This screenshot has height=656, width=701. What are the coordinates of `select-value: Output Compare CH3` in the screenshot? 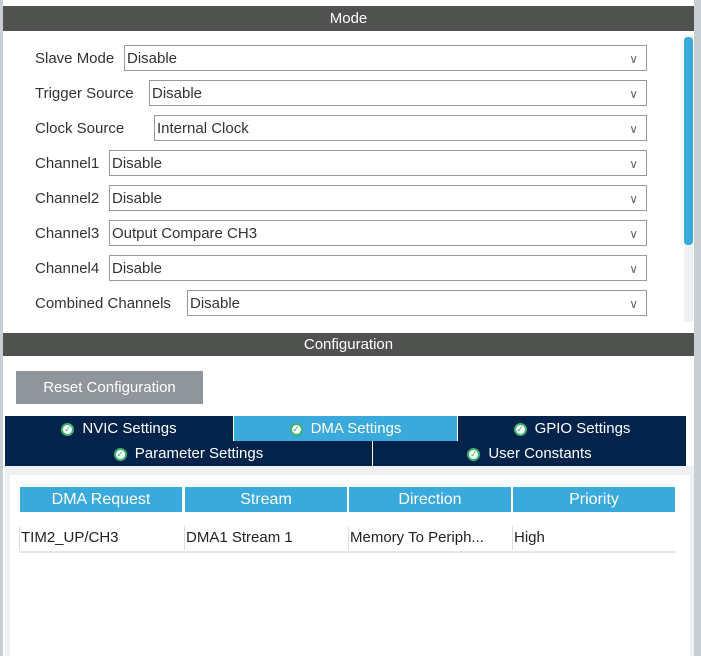 It's located at (185, 233).